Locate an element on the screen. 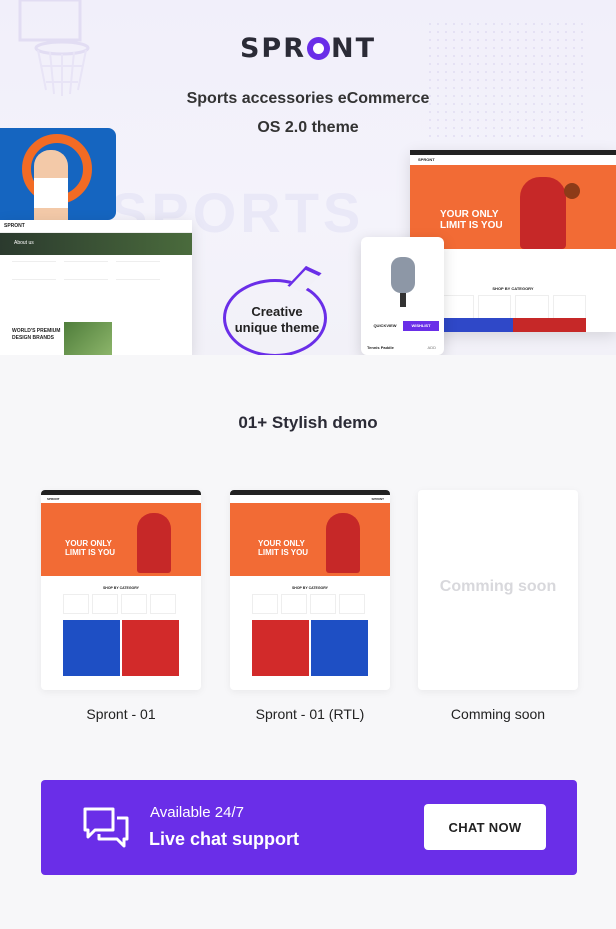 The height and width of the screenshot is (929, 616). bubble-text: Creative unique theme is located at coordinates (277, 319).